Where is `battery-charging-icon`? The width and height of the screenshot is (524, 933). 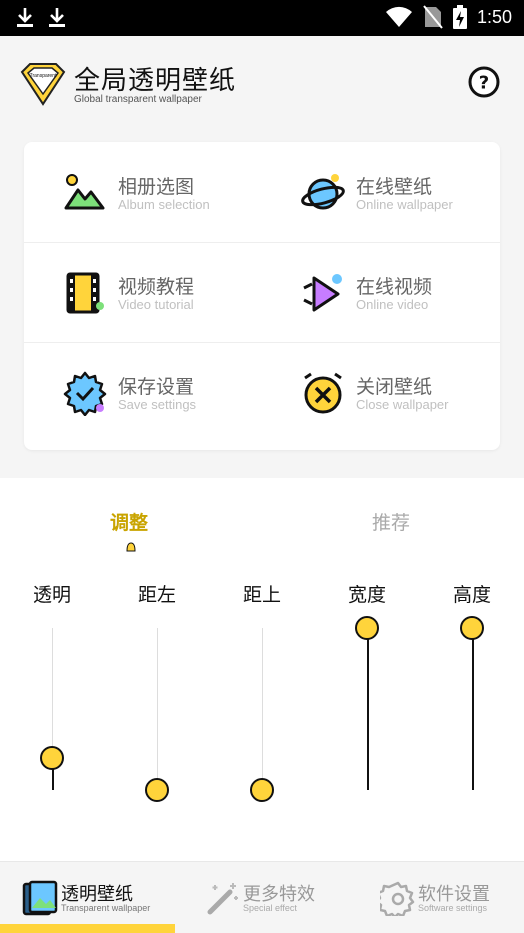
battery-charging-icon is located at coordinates (459, 17).